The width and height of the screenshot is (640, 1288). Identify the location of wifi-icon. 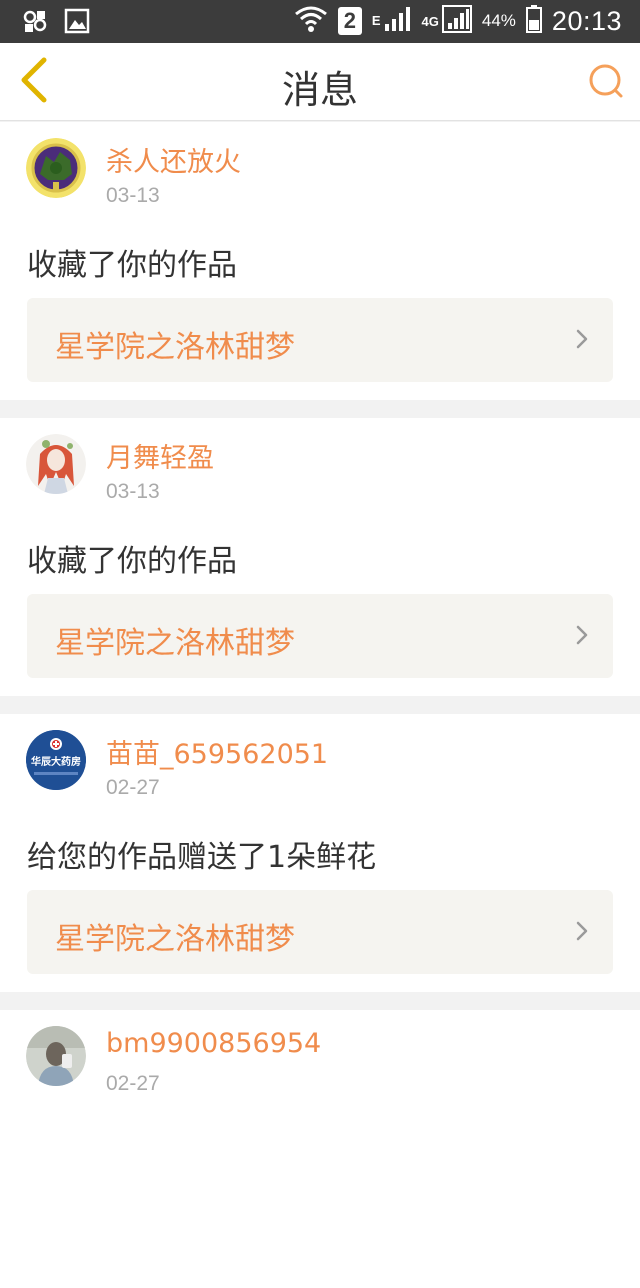
(311, 21).